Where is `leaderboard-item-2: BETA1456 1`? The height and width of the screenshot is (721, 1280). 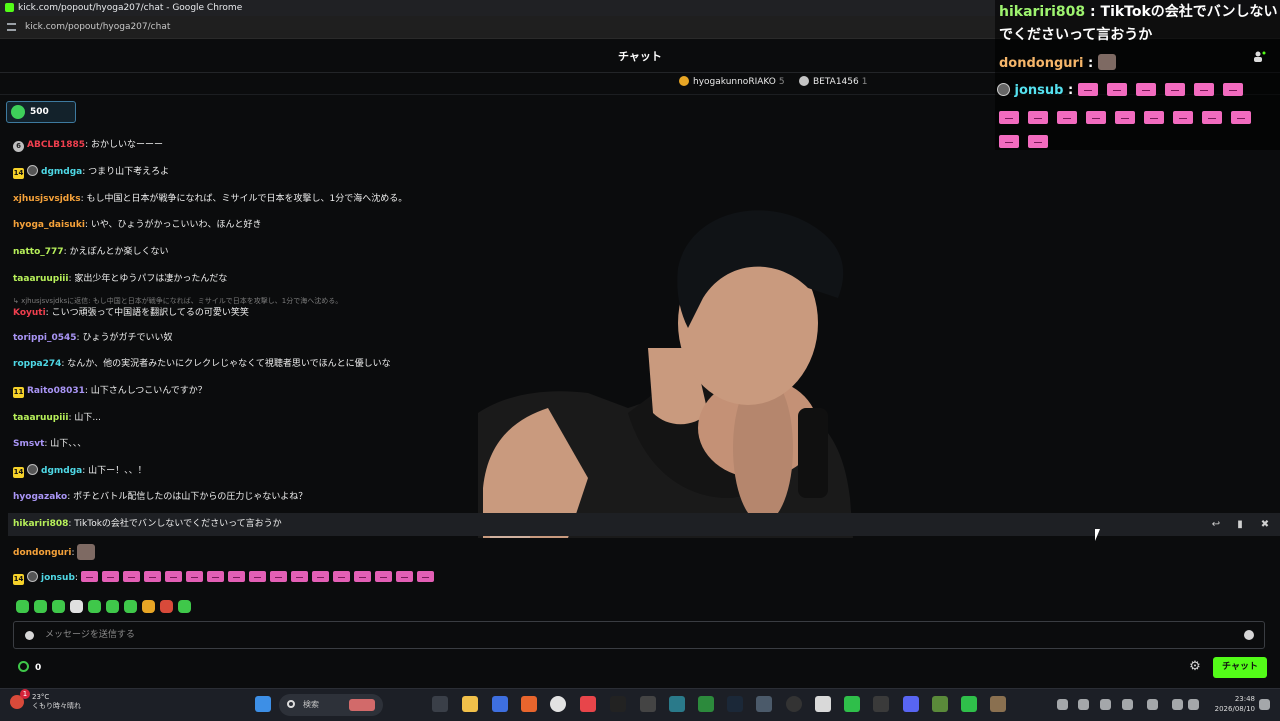
leaderboard-item-2: BETA1456 1 is located at coordinates (833, 82).